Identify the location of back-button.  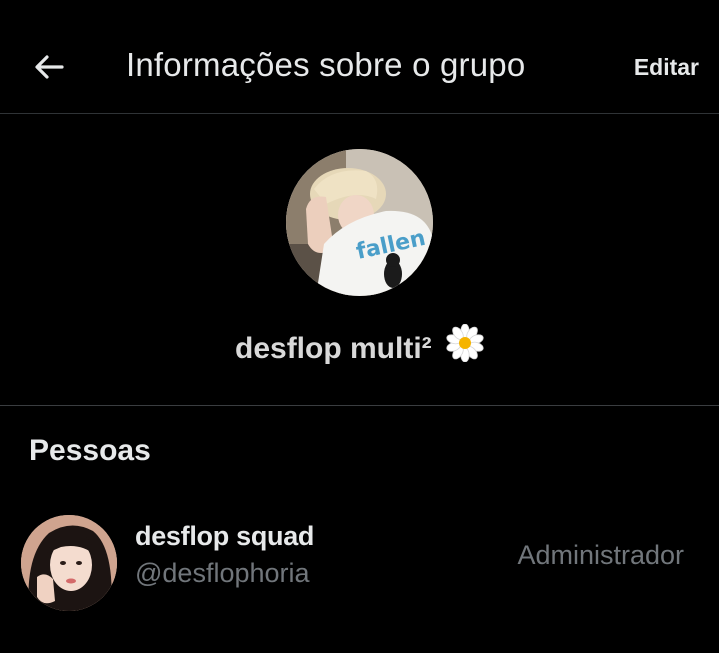
(49, 67).